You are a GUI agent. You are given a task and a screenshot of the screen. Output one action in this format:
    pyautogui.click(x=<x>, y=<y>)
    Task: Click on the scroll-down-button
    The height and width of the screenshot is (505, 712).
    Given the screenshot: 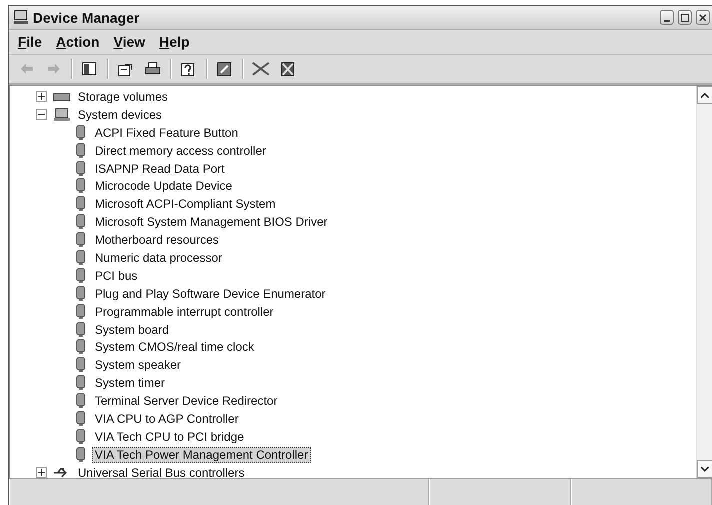 What is the action you would take?
    pyautogui.click(x=704, y=469)
    